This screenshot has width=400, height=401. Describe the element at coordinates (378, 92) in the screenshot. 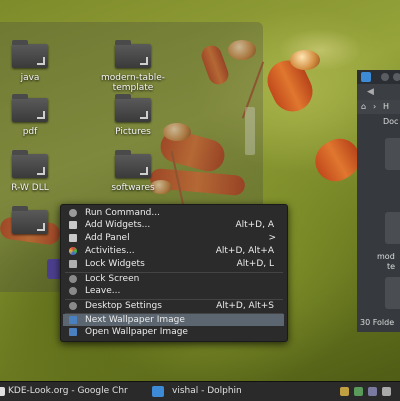

I see `dolphin-toolbar: ◀` at that location.